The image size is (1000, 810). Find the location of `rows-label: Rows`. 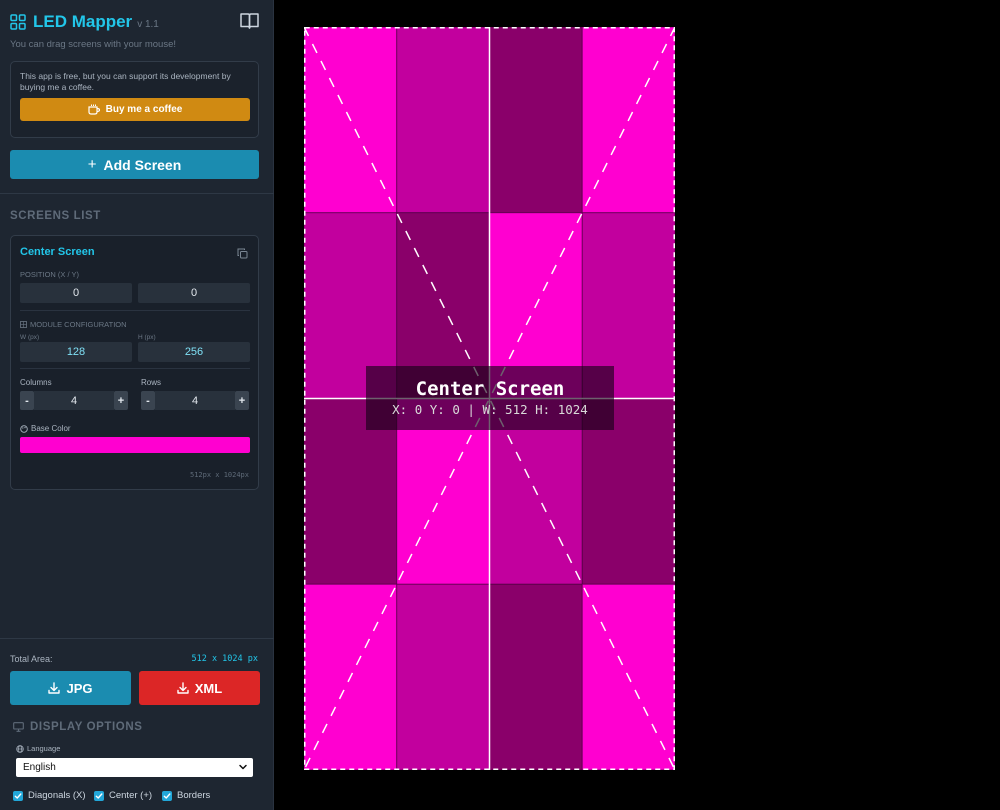

rows-label: Rows is located at coordinates (151, 382).